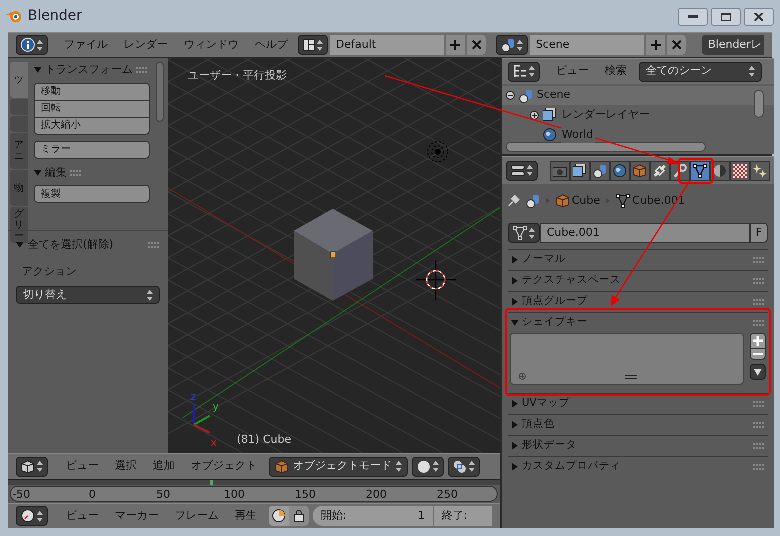  What do you see at coordinates (19, 151) in the screenshot?
I see `shelf-tab: アニ` at bounding box center [19, 151].